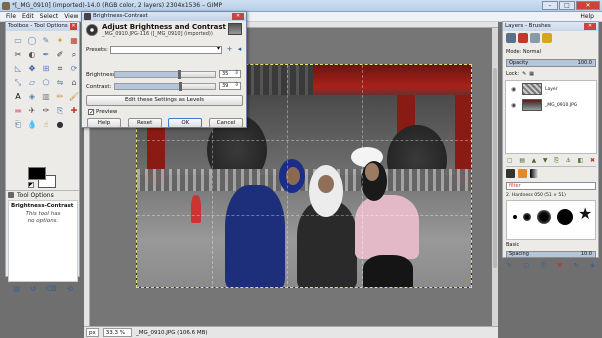 This screenshot has width=602, height=338. What do you see at coordinates (164, 100) in the screenshot?
I see `edit-as-levels-button: Edit these Settings as Levels` at bounding box center [164, 100].